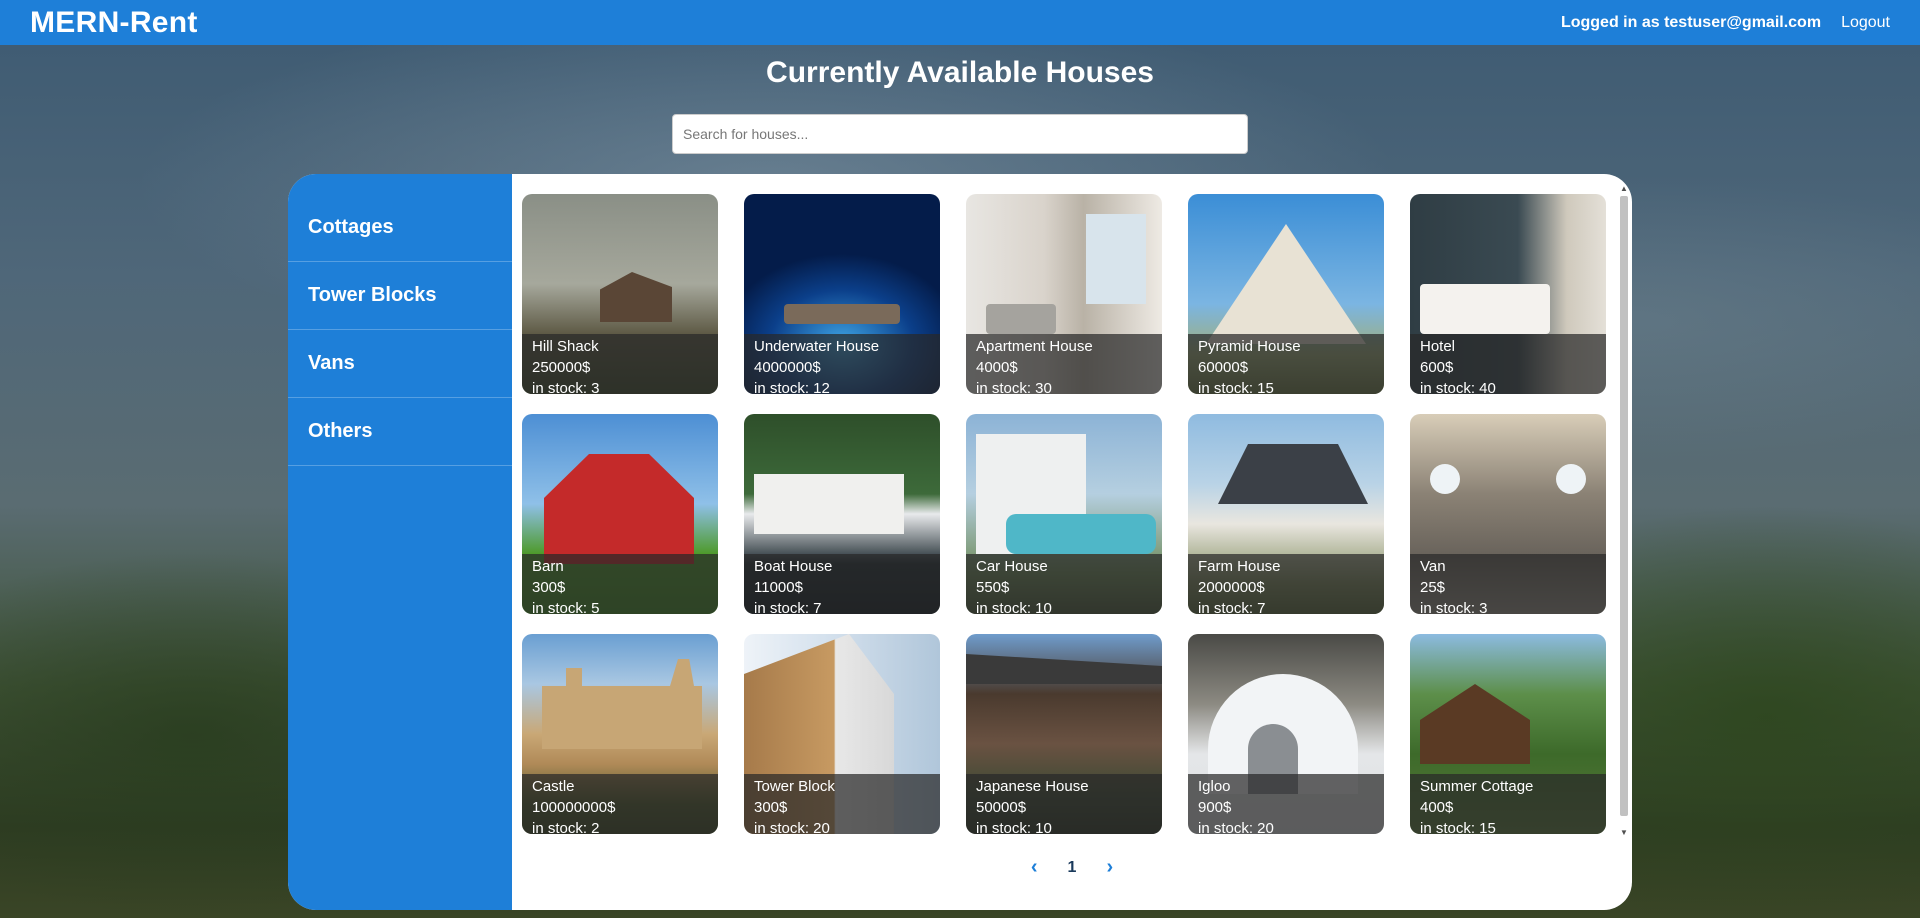 The height and width of the screenshot is (918, 1920). What do you see at coordinates (1231, 587) in the screenshot?
I see `house-price: 2000000$` at bounding box center [1231, 587].